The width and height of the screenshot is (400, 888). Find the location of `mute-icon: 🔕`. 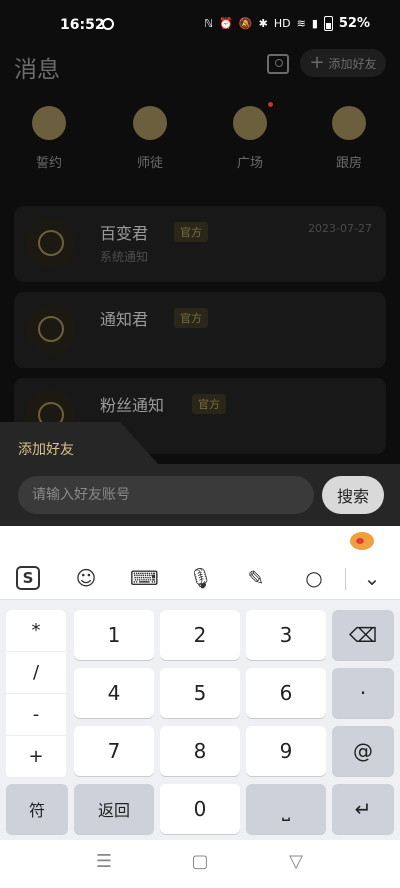

mute-icon: 🔕 is located at coordinates (245, 23).